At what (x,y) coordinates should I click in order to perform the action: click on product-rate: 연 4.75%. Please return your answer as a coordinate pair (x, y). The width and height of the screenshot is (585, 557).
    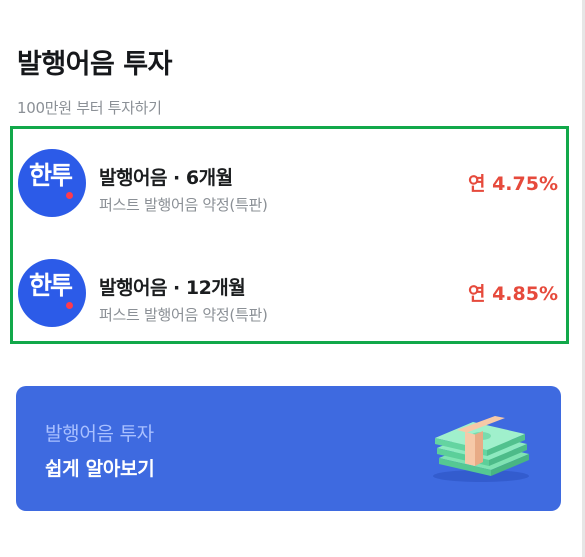
    Looking at the image, I should click on (512, 184).